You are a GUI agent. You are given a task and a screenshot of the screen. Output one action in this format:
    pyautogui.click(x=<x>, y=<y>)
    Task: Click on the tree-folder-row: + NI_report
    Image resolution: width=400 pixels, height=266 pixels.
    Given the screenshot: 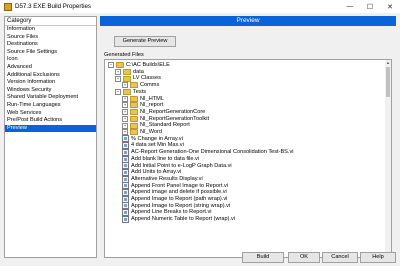 What is the action you would take?
    pyautogui.click(x=142, y=105)
    